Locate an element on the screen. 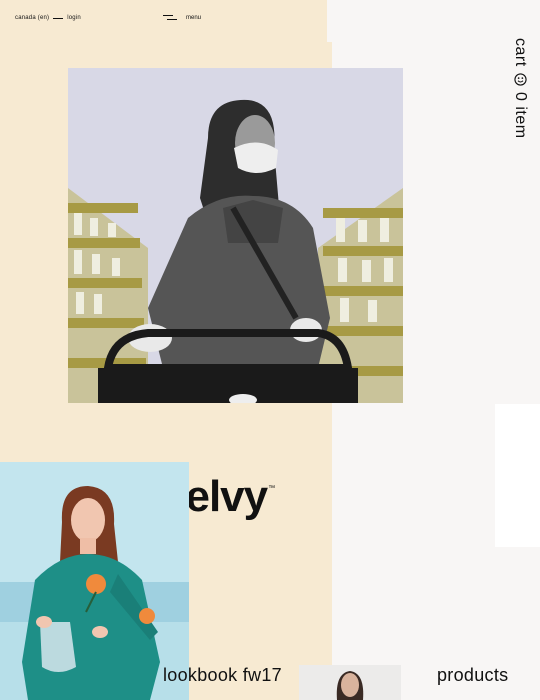  hamburger-menu-icon is located at coordinates (170, 17).